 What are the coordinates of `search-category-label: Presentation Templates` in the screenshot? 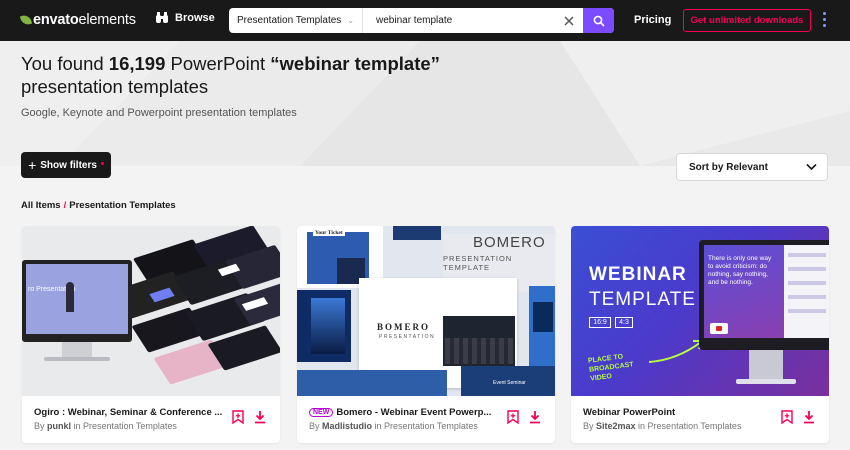 It's located at (289, 20).